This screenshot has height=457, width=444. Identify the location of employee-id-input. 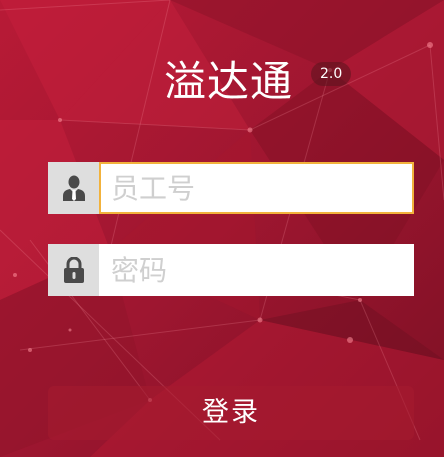
(256, 188).